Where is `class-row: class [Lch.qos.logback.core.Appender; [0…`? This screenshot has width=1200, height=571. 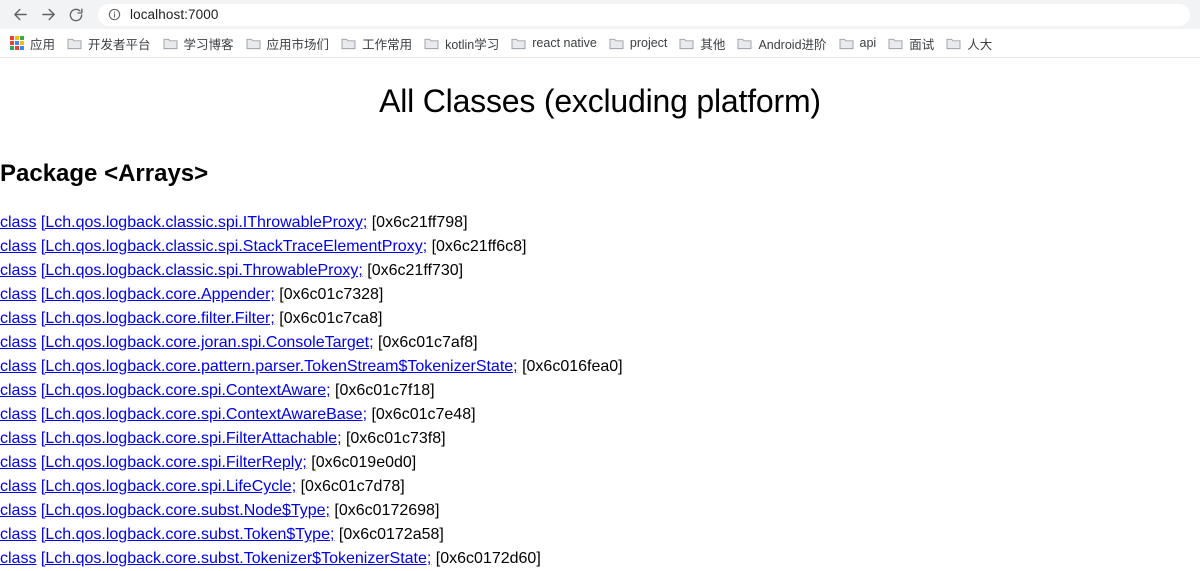 class-row: class [Lch.qos.logback.core.Appender; [0… is located at coordinates (596, 295).